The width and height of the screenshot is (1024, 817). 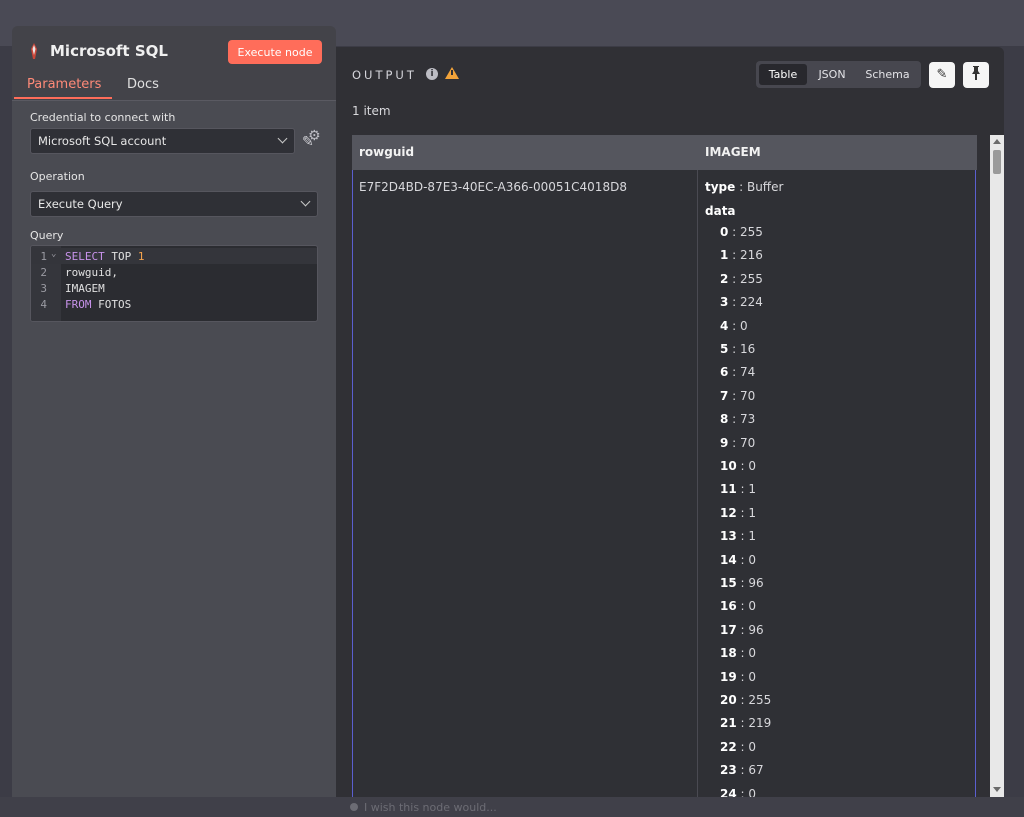 I want to click on data-entry-value: 219, so click(x=760, y=723).